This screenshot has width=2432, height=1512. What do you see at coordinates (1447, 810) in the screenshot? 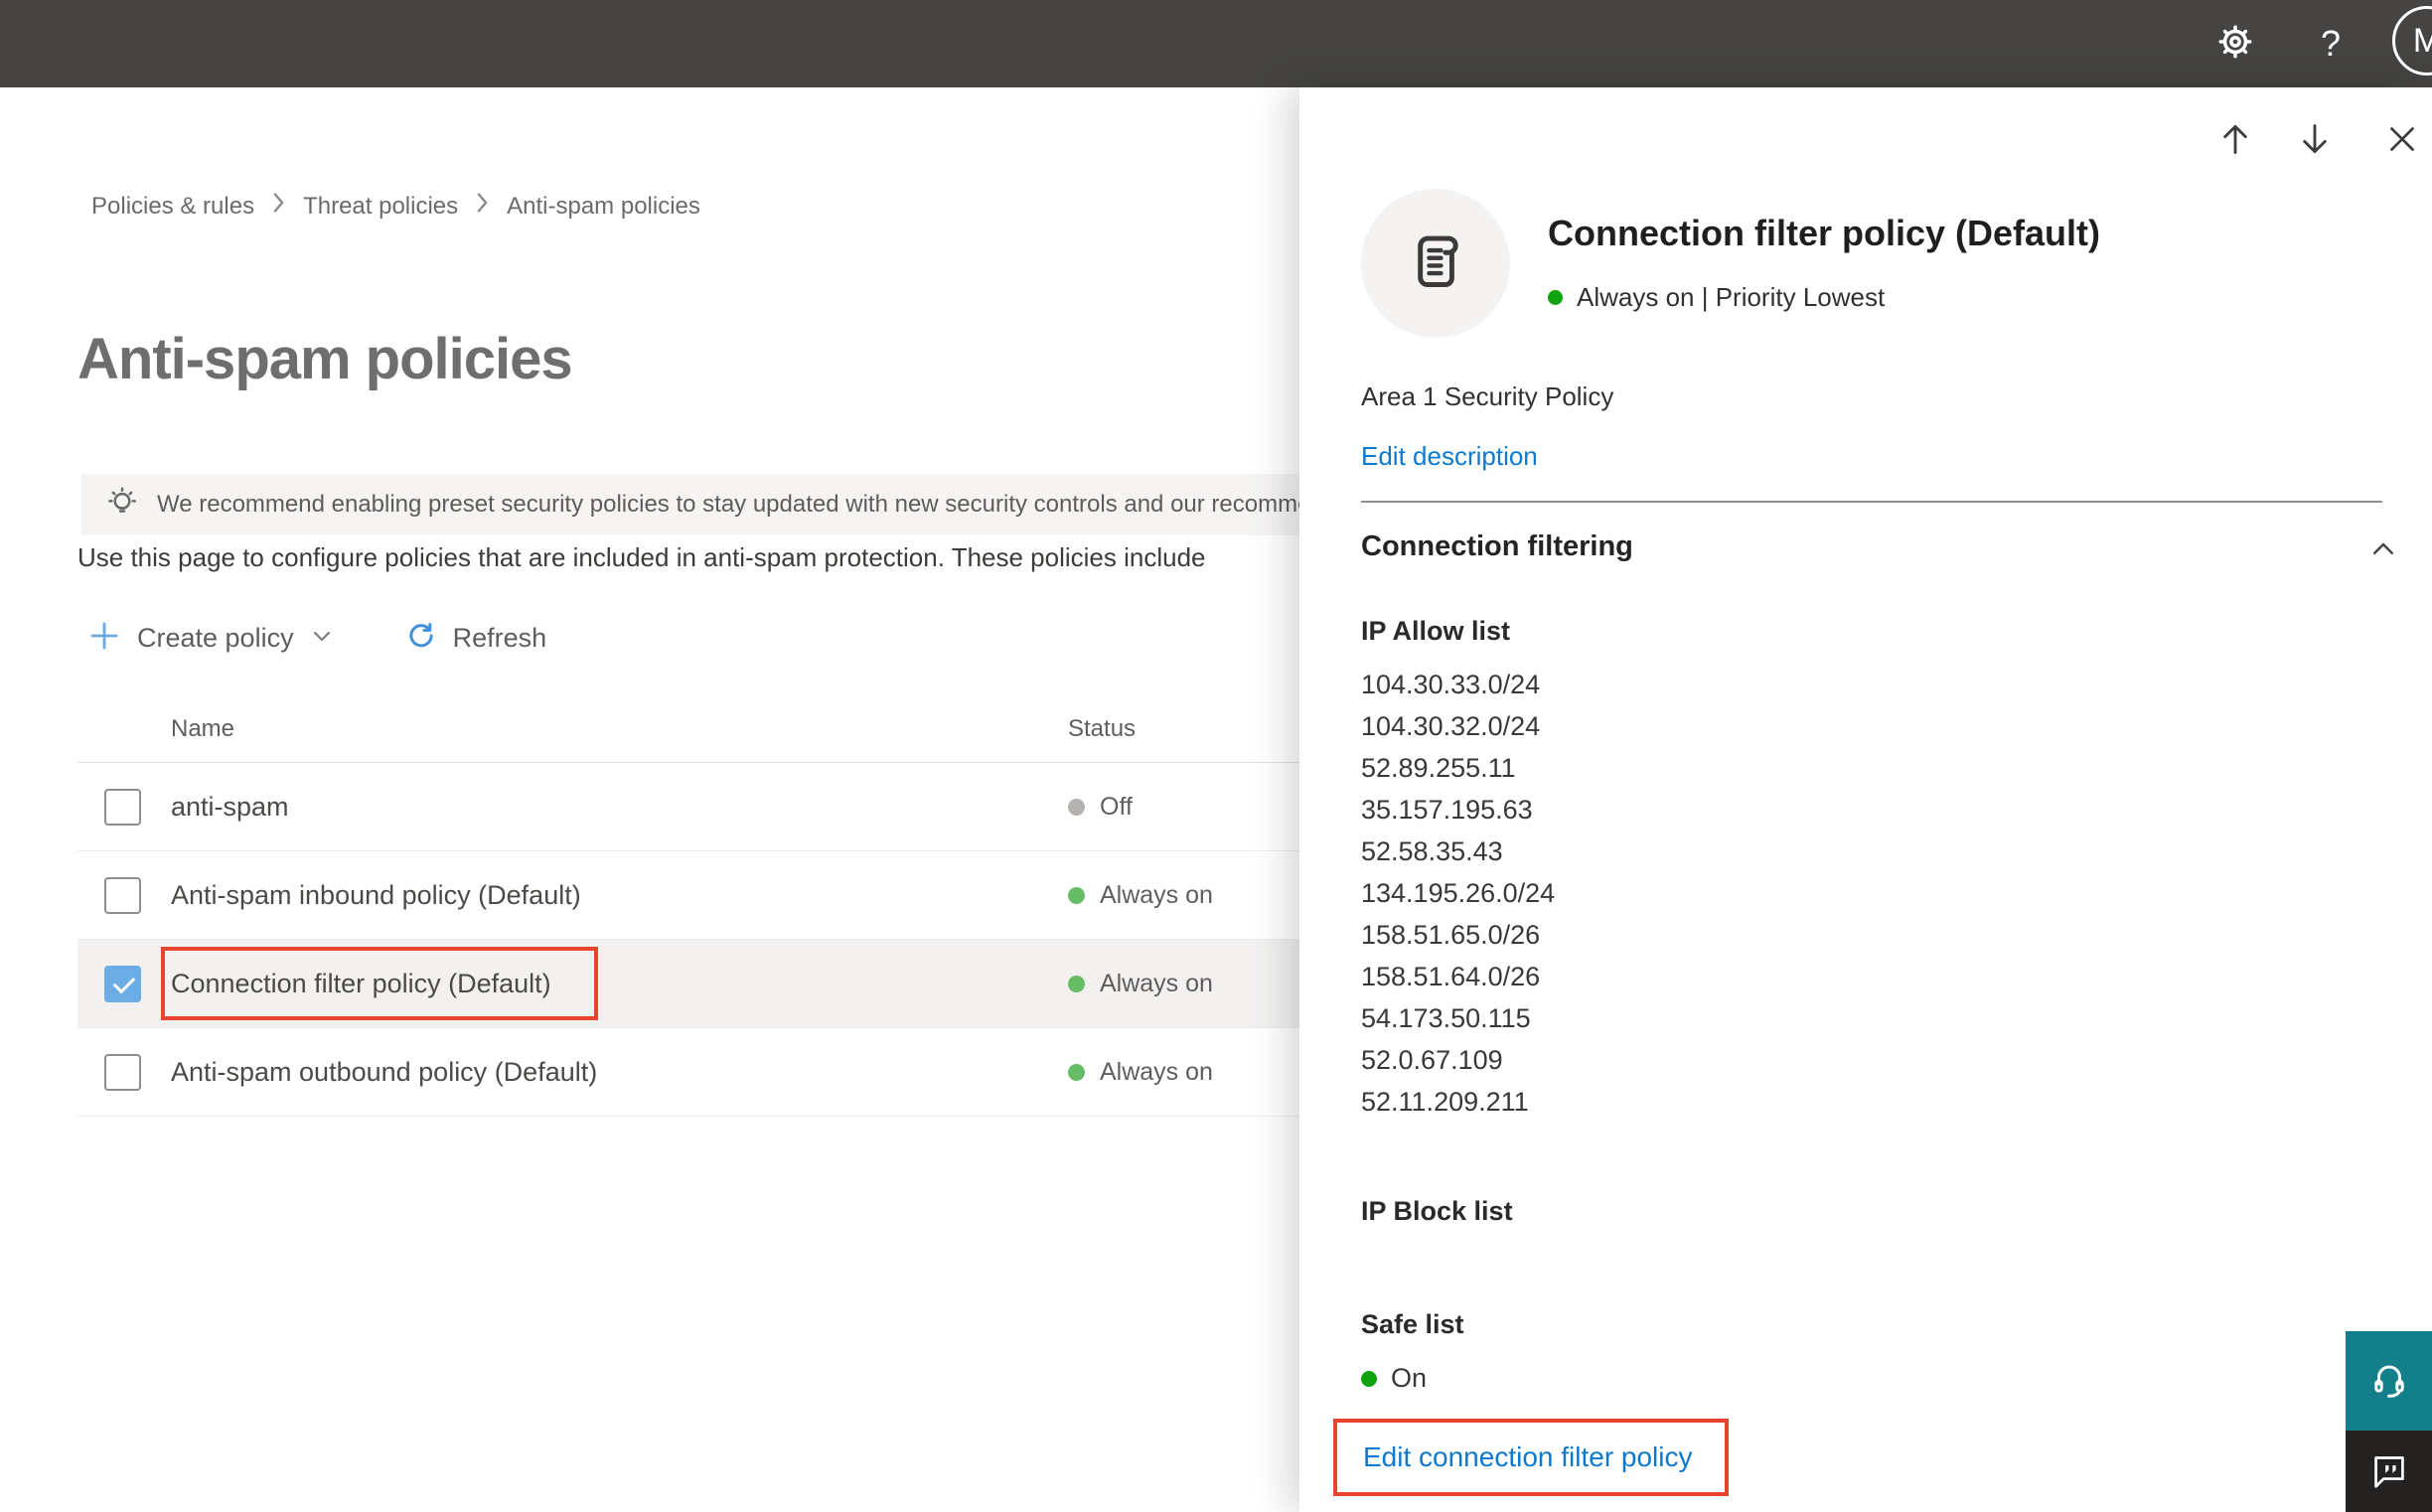
I see `ip-entry: 35.157.195.63` at bounding box center [1447, 810].